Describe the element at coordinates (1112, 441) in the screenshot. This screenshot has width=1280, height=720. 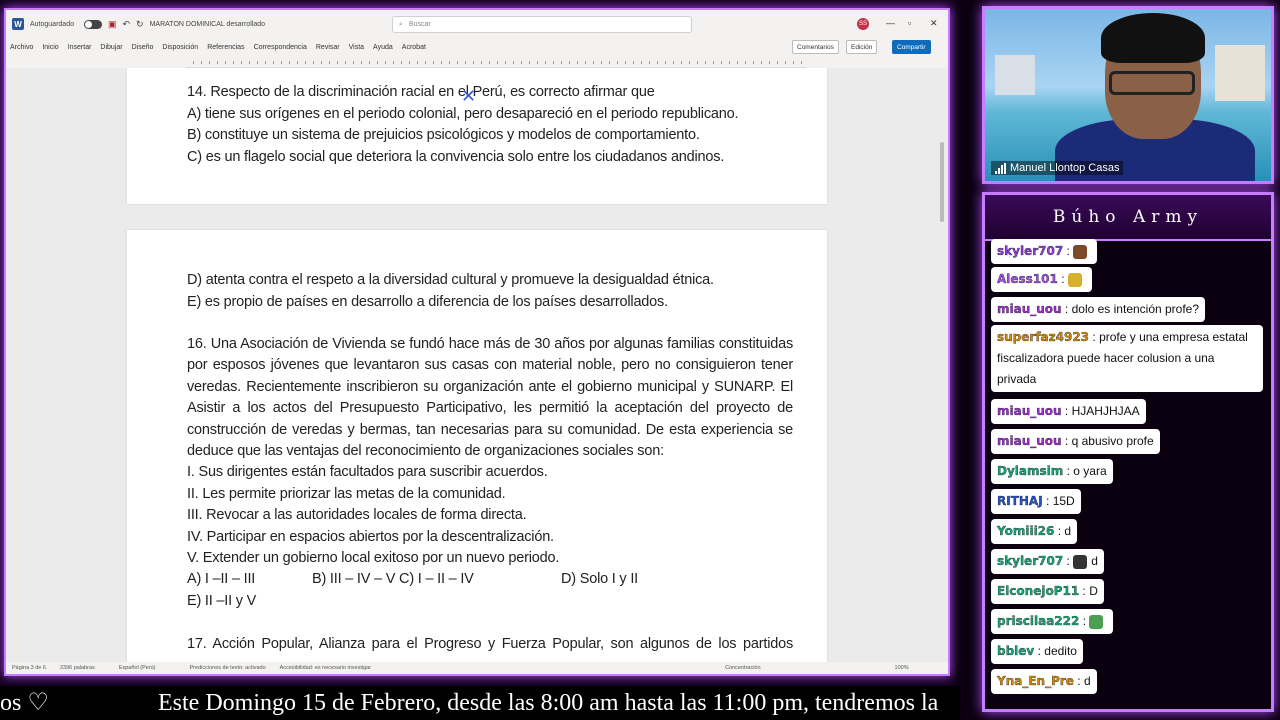
I see `chat-text: q abusivo profe` at that location.